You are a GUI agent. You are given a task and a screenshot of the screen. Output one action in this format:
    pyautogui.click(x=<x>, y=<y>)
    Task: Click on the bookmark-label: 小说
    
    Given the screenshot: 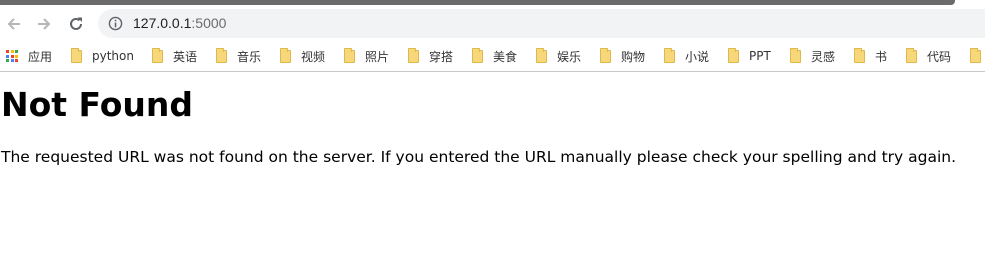 What is the action you would take?
    pyautogui.click(x=697, y=56)
    